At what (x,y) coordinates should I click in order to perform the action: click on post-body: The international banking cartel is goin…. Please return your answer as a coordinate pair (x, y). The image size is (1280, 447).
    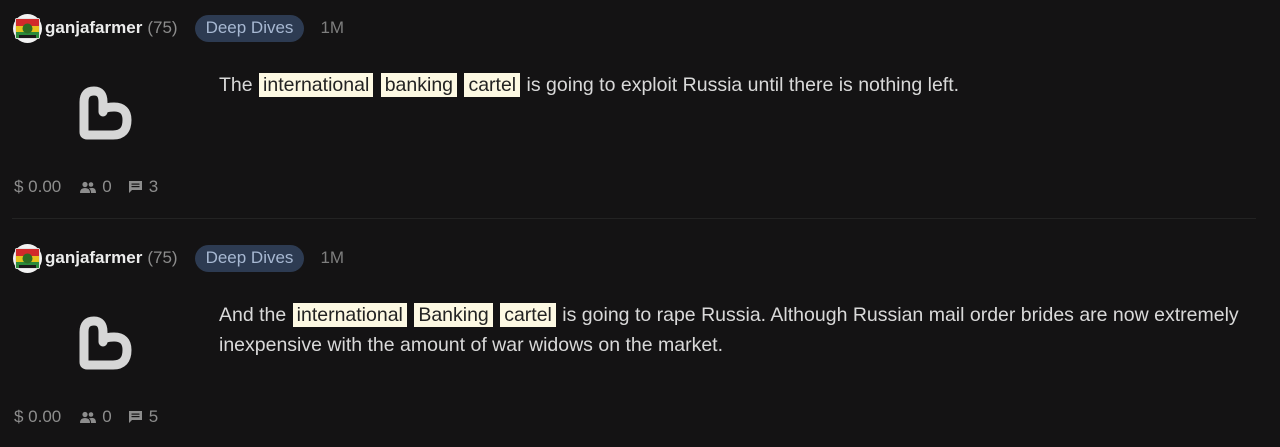
    Looking at the image, I should click on (739, 85).